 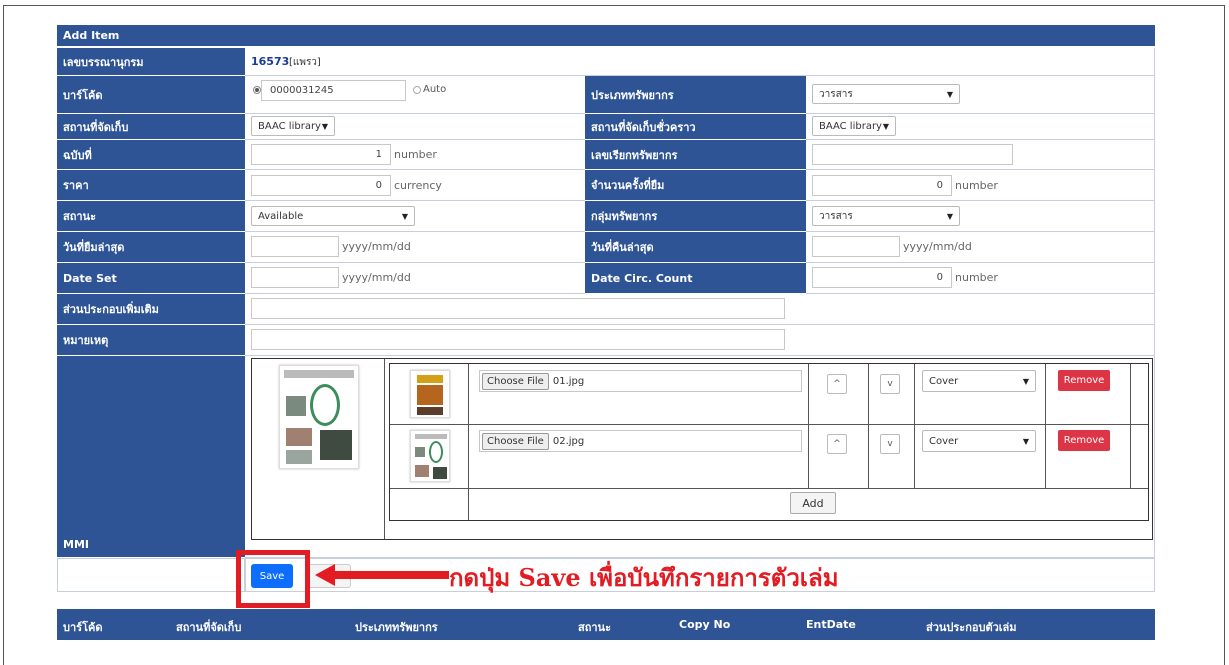 What do you see at coordinates (82, 627) in the screenshot?
I see `col-barcode: บาร์โค้ด` at bounding box center [82, 627].